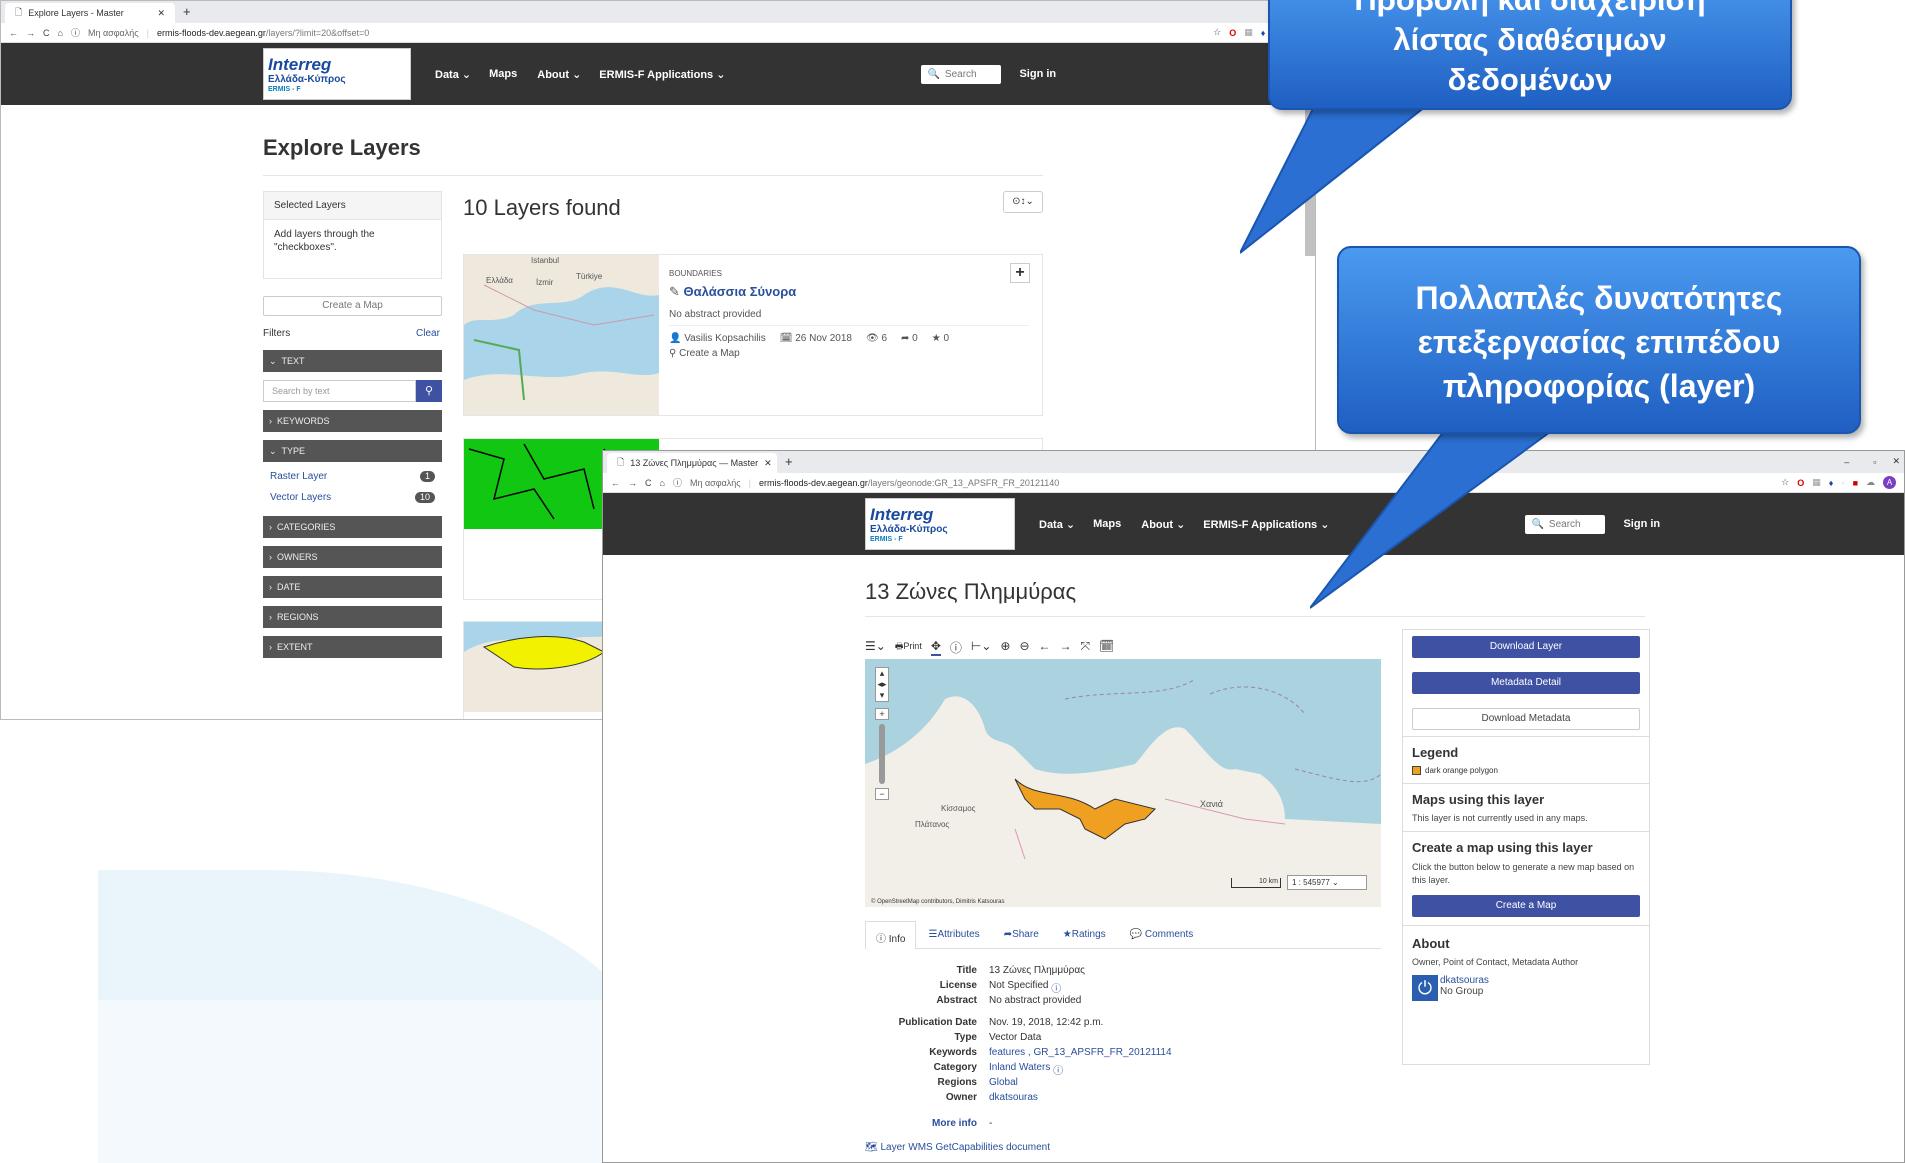 The image size is (1905, 1163). I want to click on zoom-in-control: +, so click(882, 714).